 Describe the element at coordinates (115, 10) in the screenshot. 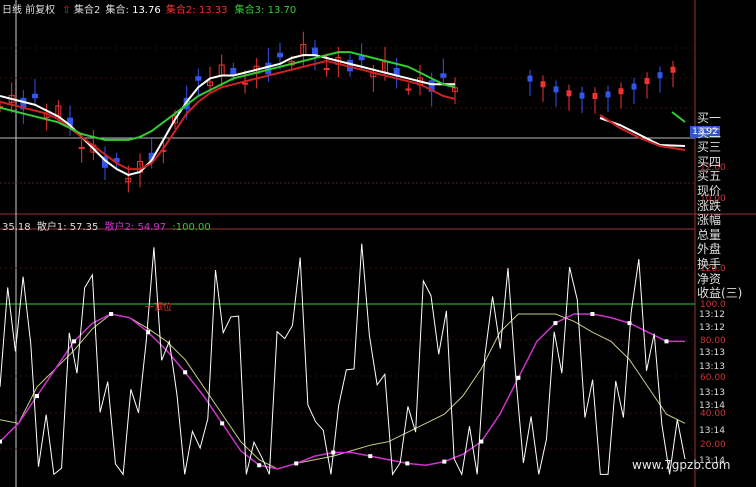

I see `series-label-2: 集合` at that location.